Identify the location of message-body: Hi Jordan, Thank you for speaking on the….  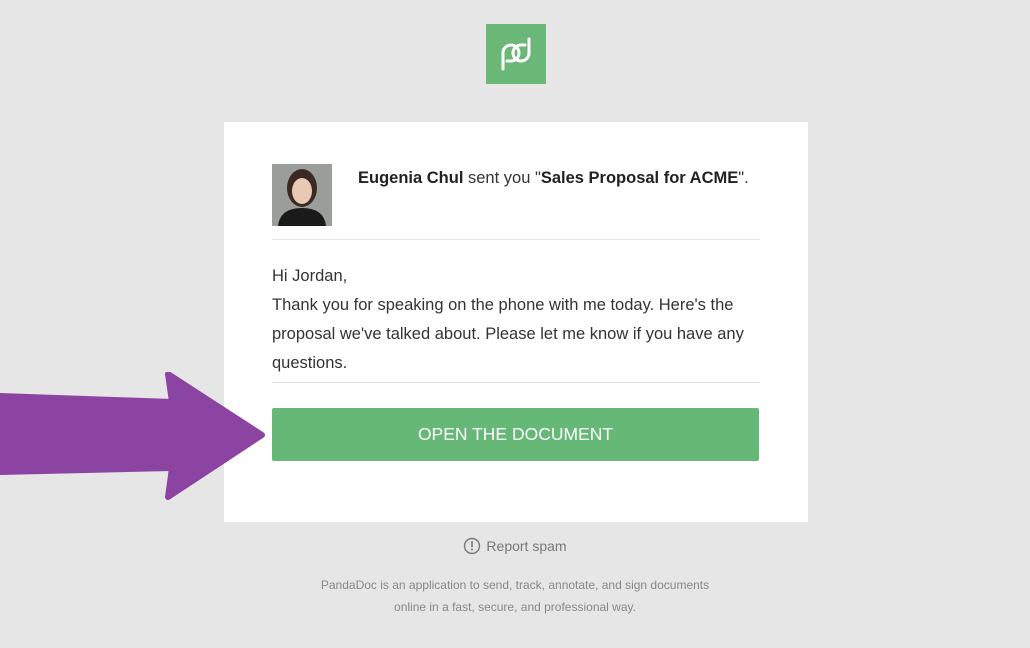
(516, 320).